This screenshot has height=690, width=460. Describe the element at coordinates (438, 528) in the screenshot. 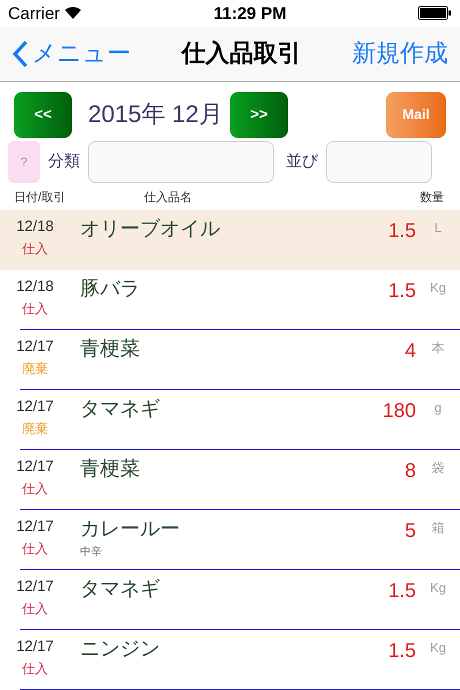

I see `unit: 箱` at that location.